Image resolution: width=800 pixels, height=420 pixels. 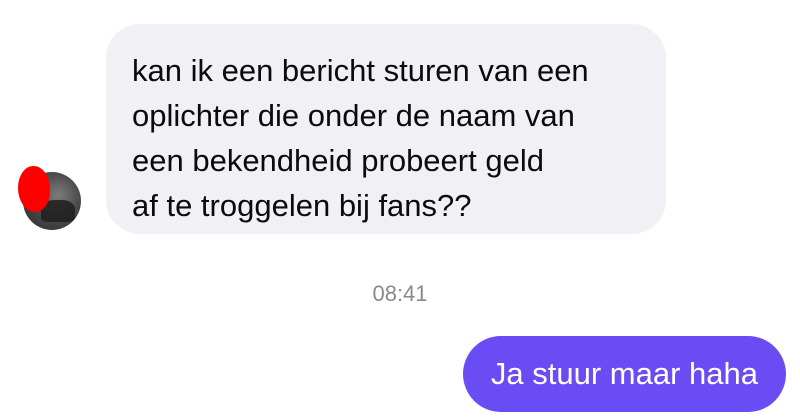 I want to click on message-timestamp: 08:41, so click(x=400, y=293).